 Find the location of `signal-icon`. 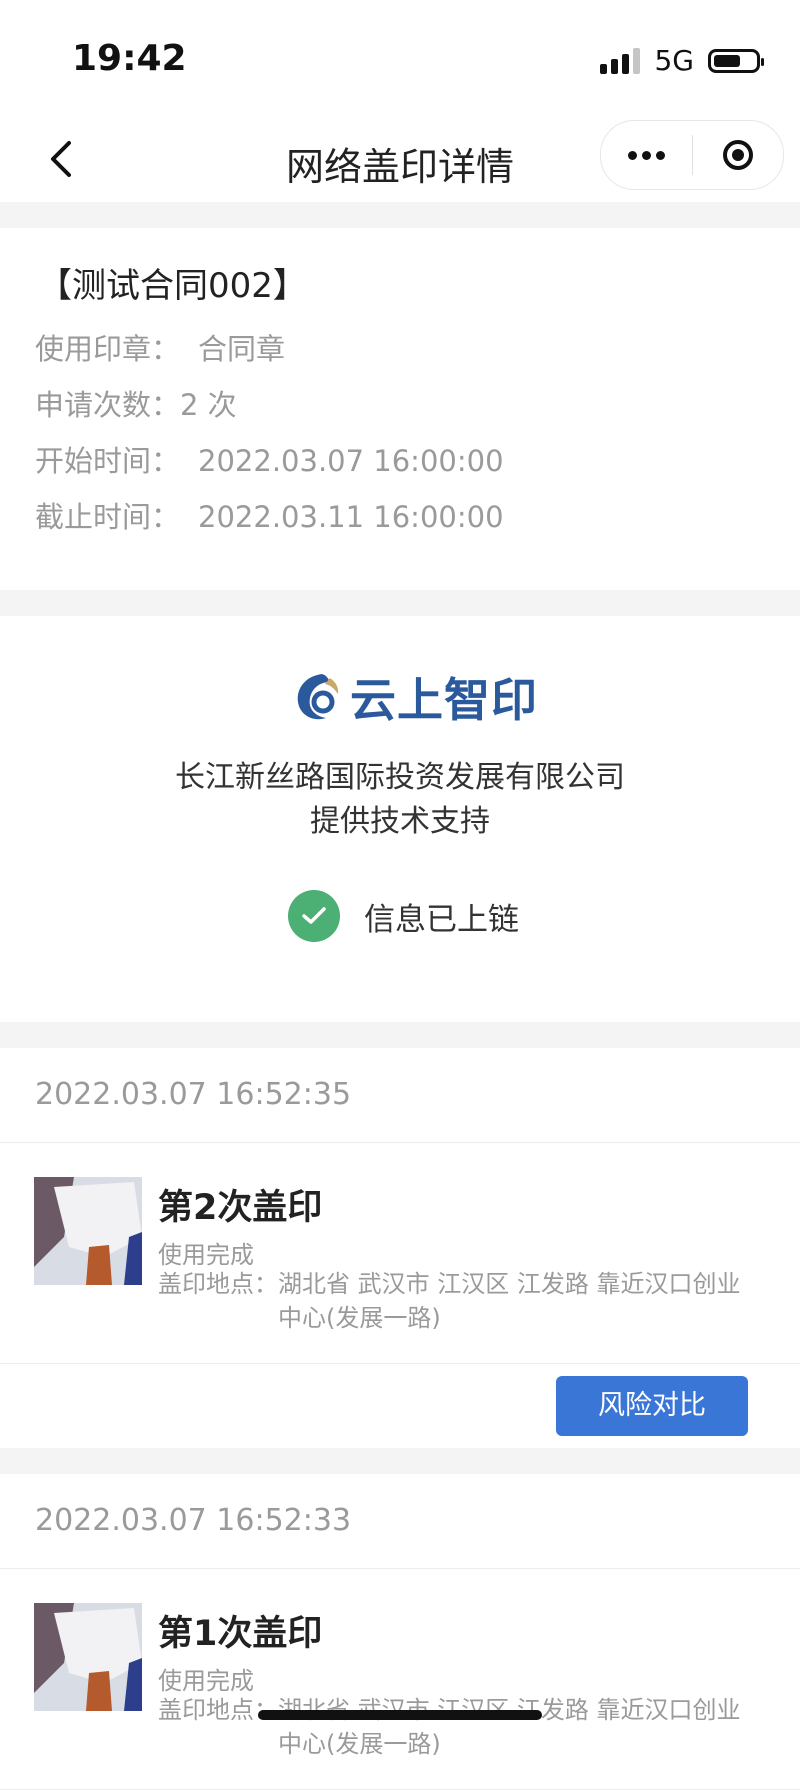

signal-icon is located at coordinates (620, 60).